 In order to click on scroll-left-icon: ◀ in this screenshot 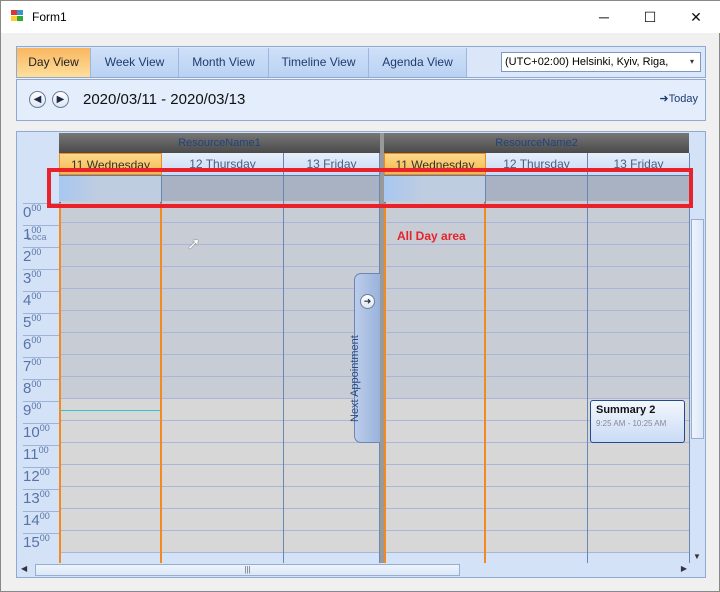, I will do `click(24, 568)`.